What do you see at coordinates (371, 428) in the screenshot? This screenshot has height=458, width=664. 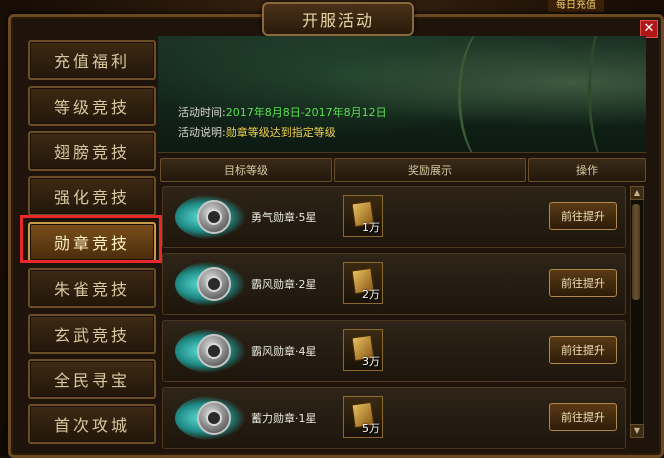 I see `reward-amount: 5万` at bounding box center [371, 428].